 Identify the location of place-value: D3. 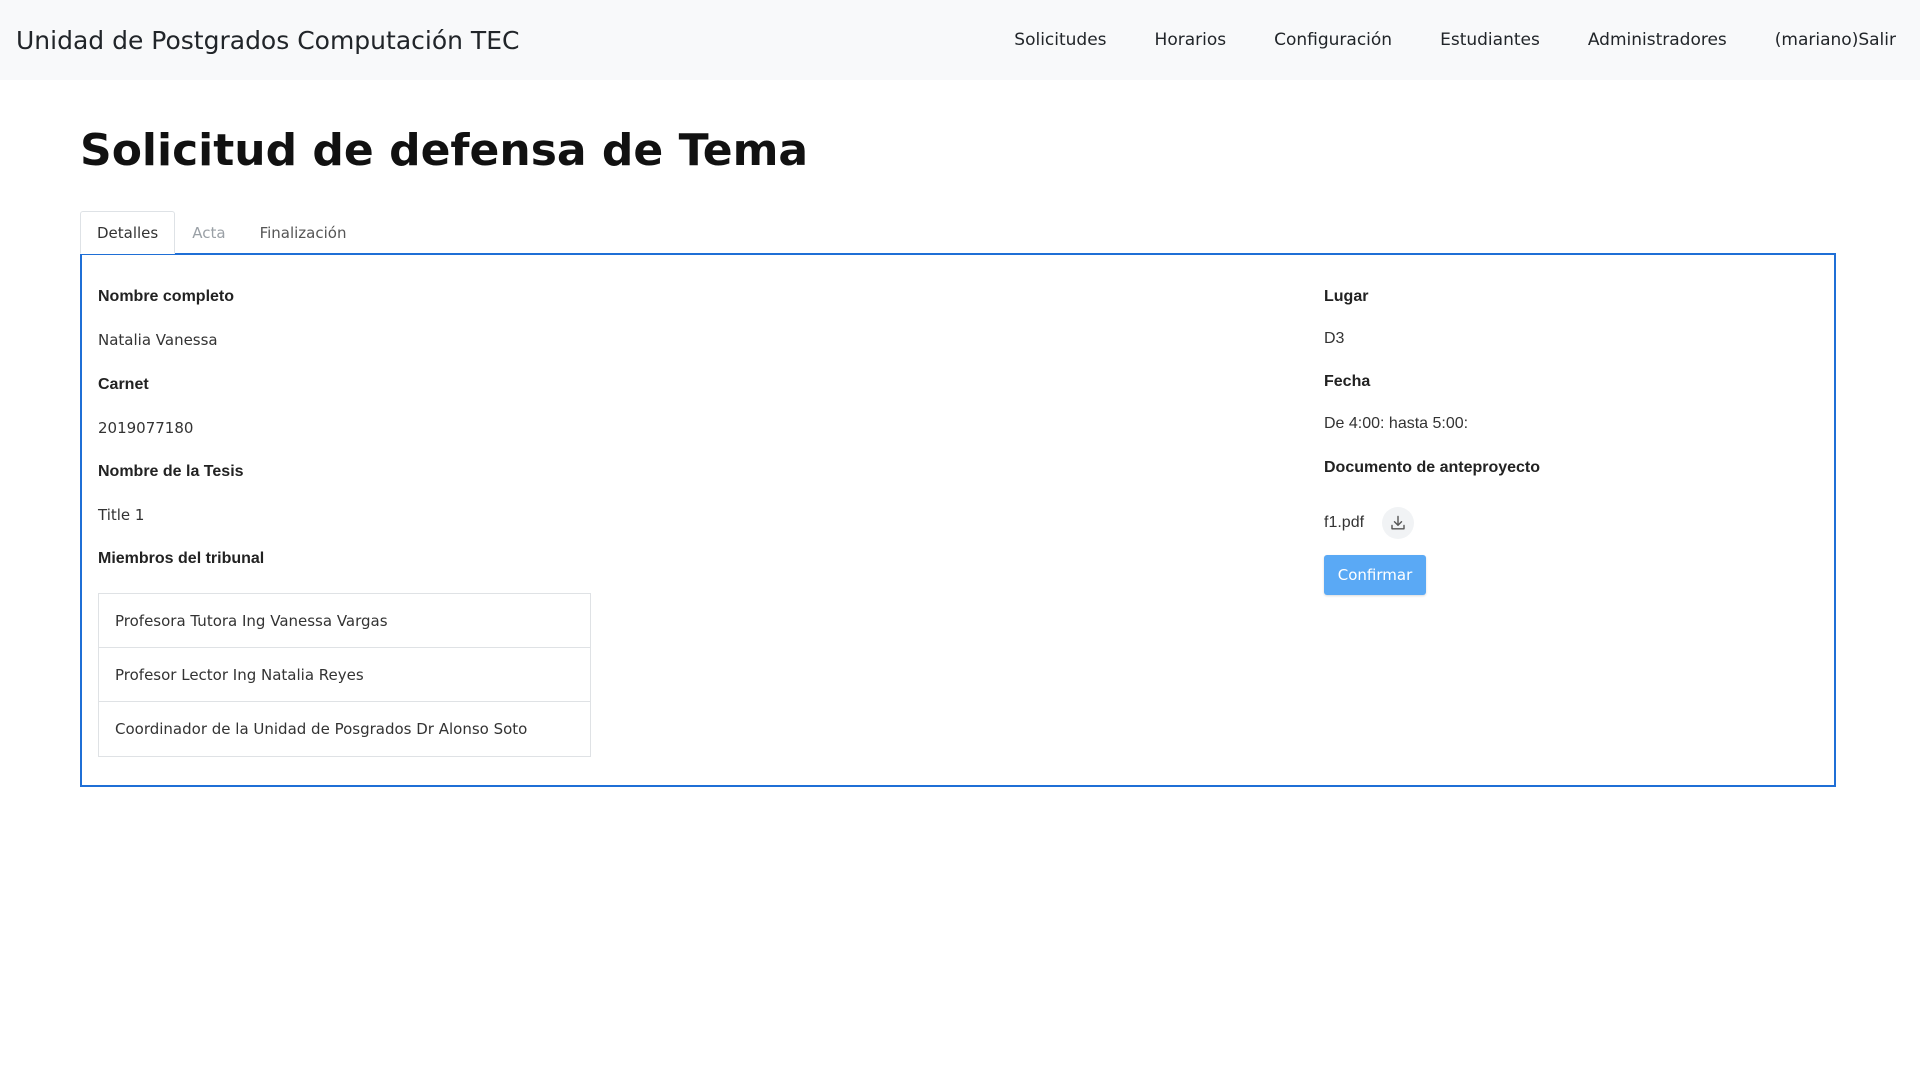
(1334, 338).